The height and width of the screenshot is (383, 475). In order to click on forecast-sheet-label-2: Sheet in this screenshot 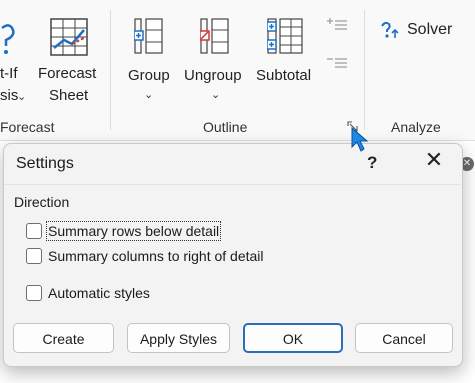, I will do `click(69, 95)`.